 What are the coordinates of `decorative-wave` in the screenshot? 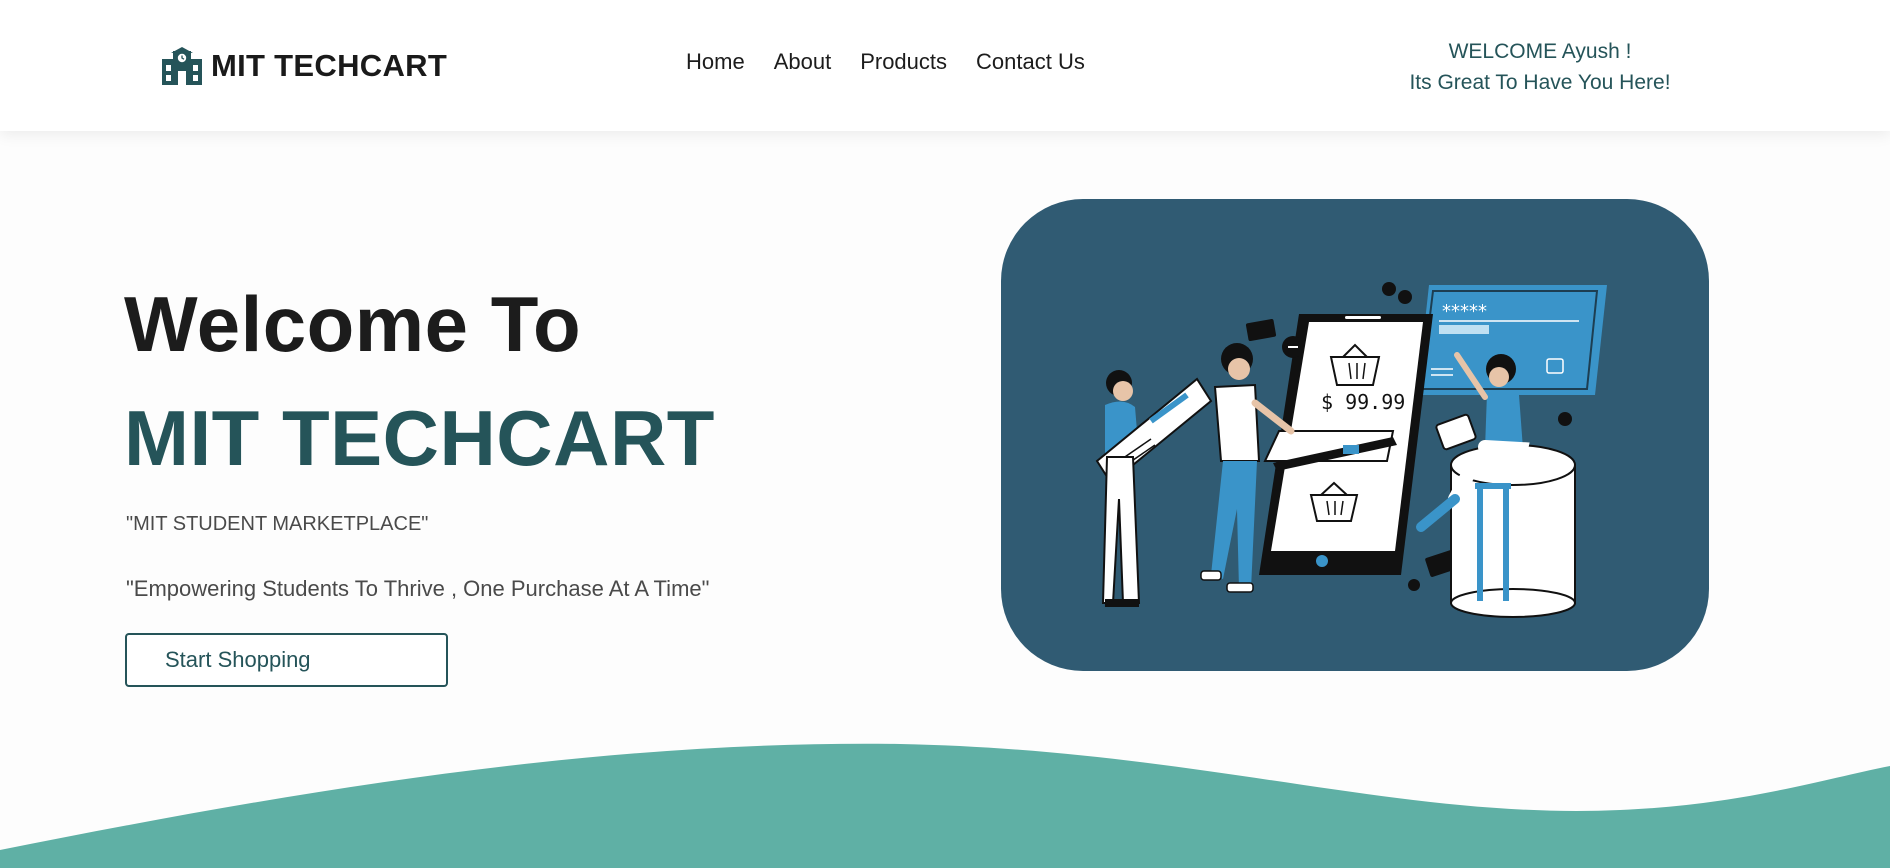 It's located at (945, 805).